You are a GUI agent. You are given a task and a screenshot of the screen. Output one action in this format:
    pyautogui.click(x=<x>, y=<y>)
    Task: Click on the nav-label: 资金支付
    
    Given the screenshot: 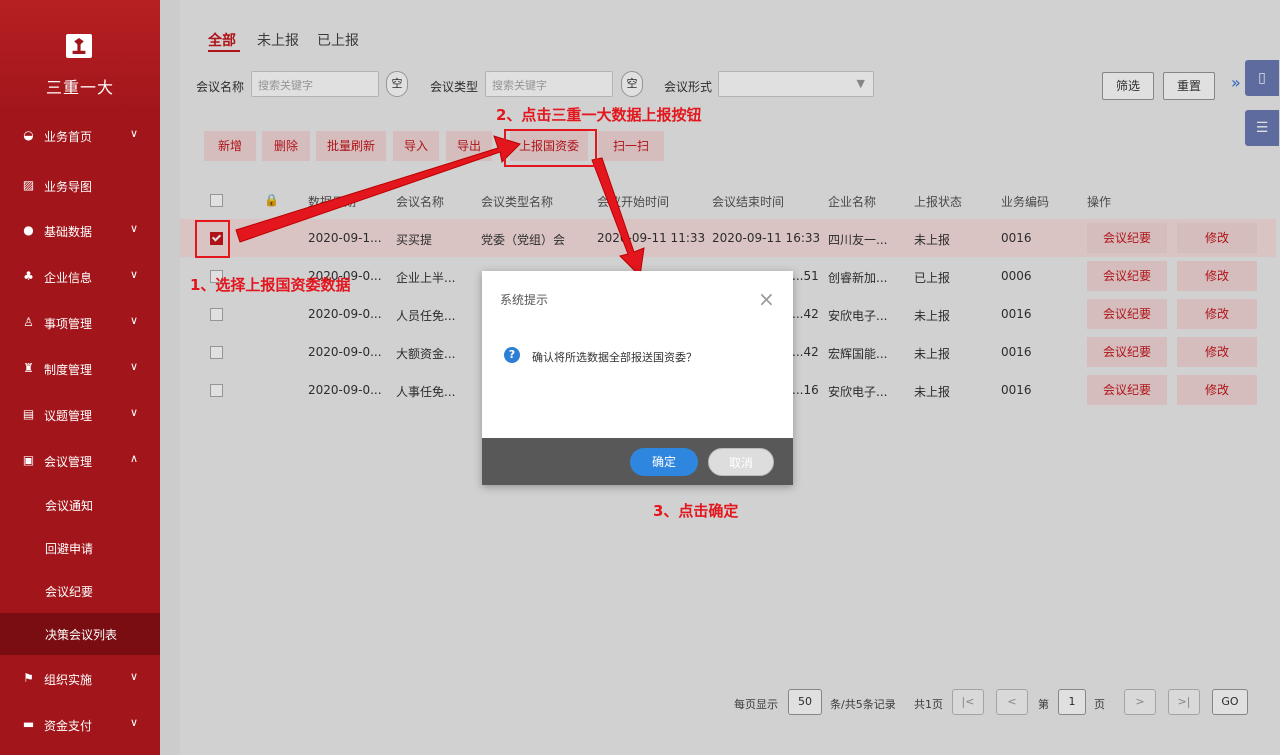 What is the action you would take?
    pyautogui.click(x=68, y=726)
    